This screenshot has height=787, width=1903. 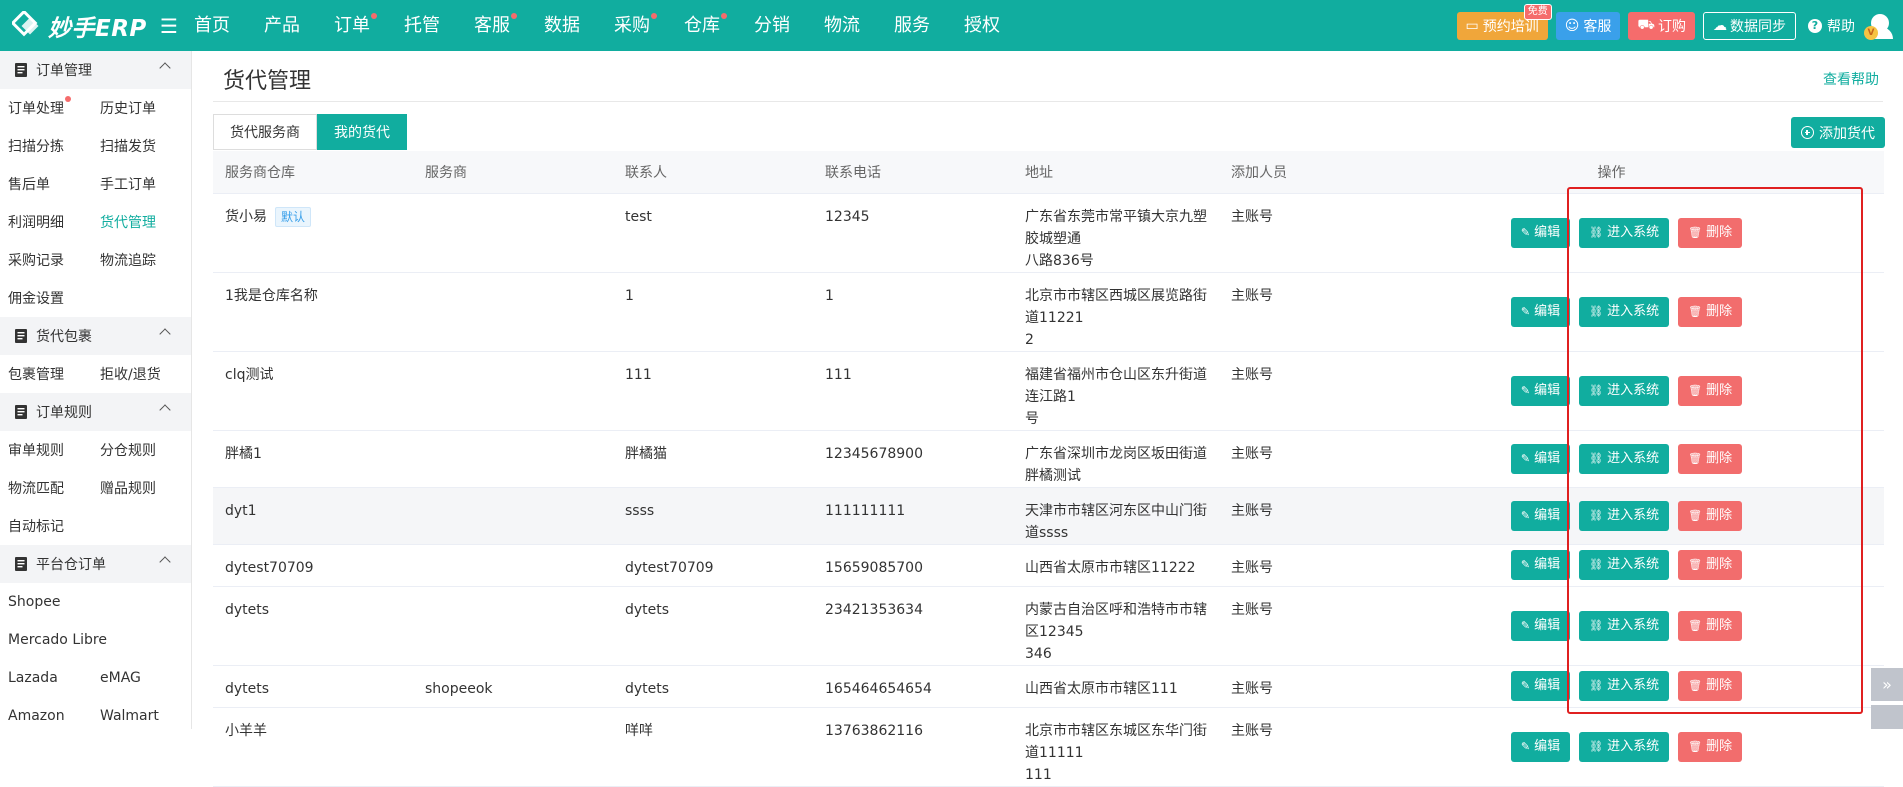 I want to click on delete-button-label: 删除, so click(x=1719, y=232).